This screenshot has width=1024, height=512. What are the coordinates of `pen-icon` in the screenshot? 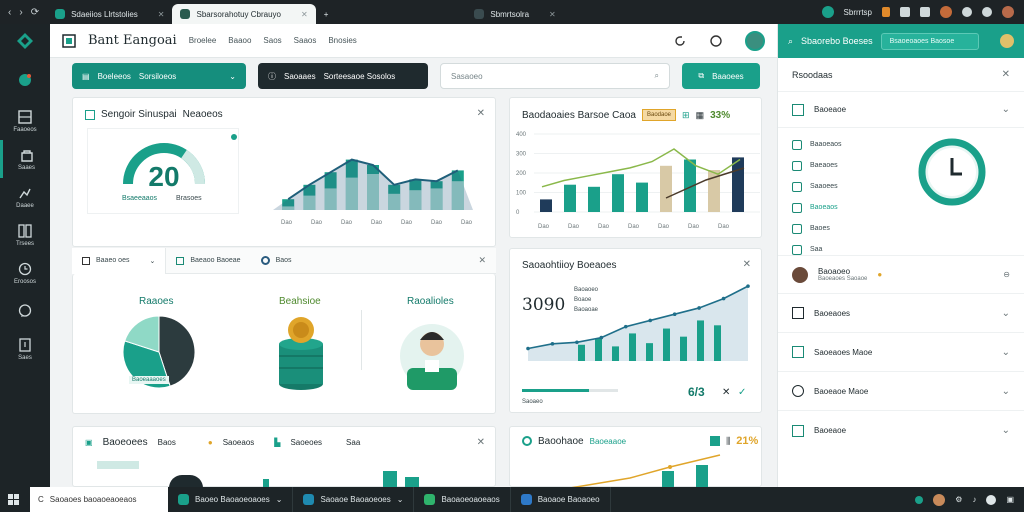 It's located at (797, 207).